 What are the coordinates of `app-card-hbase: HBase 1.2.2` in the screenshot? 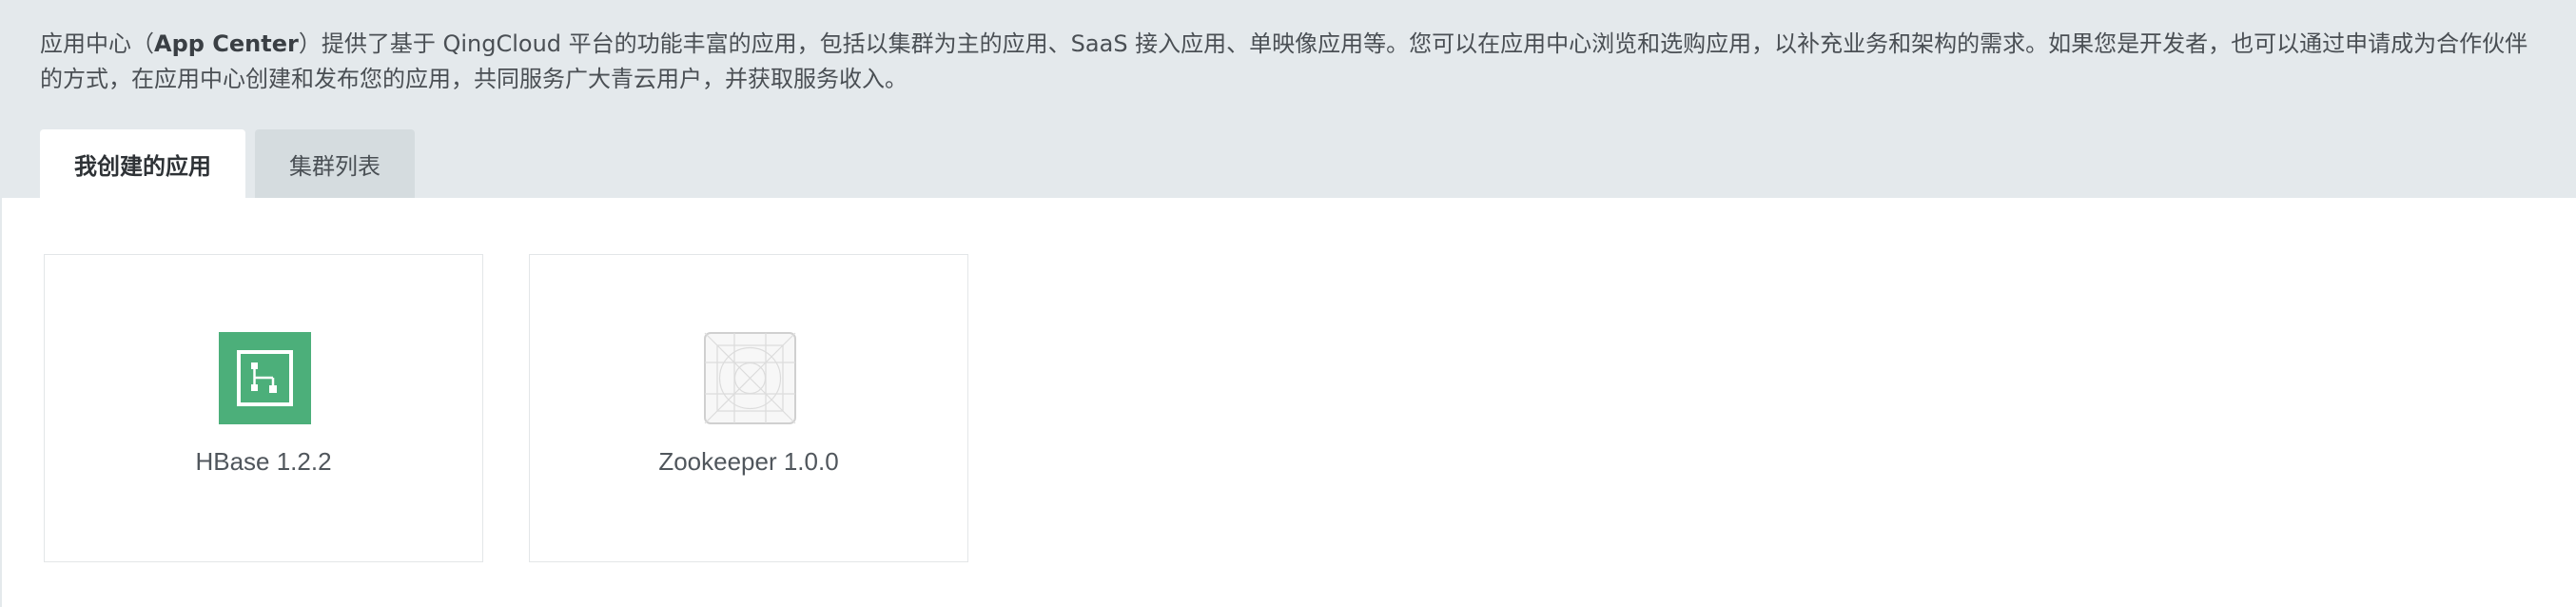 It's located at (263, 408).